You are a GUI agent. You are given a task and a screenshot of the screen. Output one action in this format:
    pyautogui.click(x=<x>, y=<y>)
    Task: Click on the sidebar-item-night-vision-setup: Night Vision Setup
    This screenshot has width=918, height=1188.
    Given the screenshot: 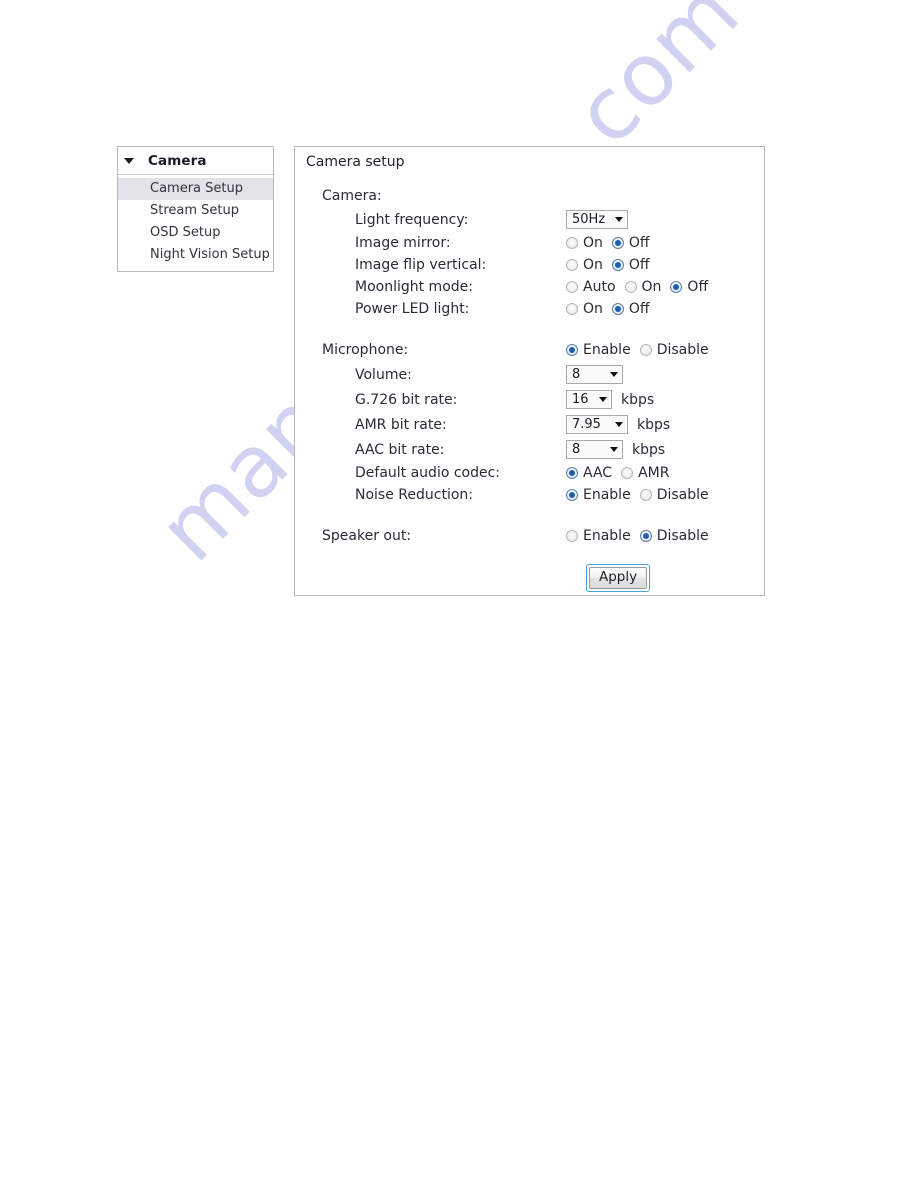 What is the action you would take?
    pyautogui.click(x=195, y=255)
    